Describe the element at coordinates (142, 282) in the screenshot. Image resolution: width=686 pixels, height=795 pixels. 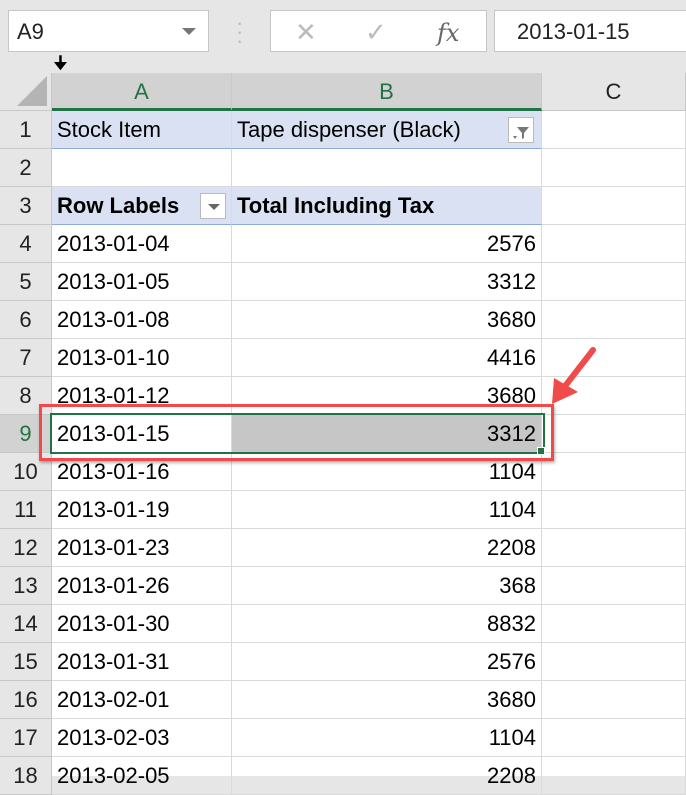
I see `row-label-cell: 2013-01-05` at that location.